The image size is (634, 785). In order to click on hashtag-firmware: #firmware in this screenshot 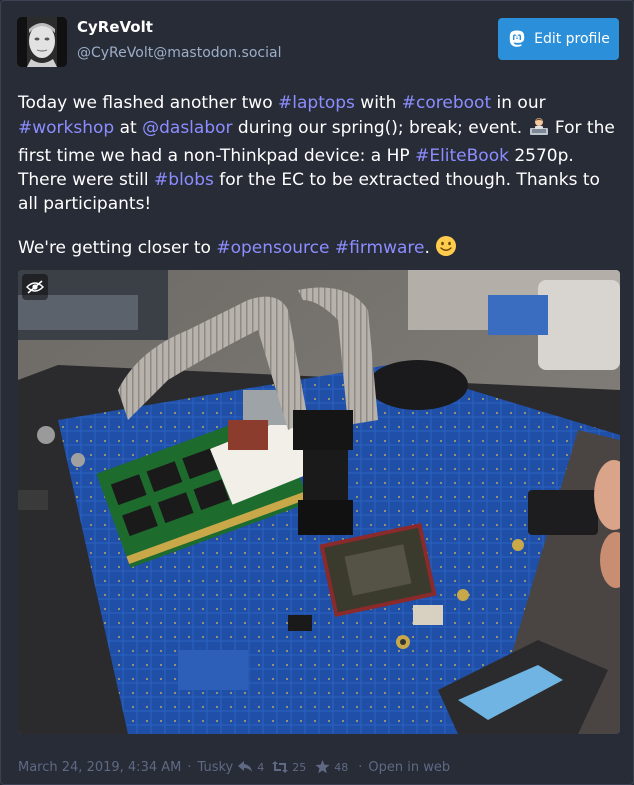, I will do `click(380, 248)`.